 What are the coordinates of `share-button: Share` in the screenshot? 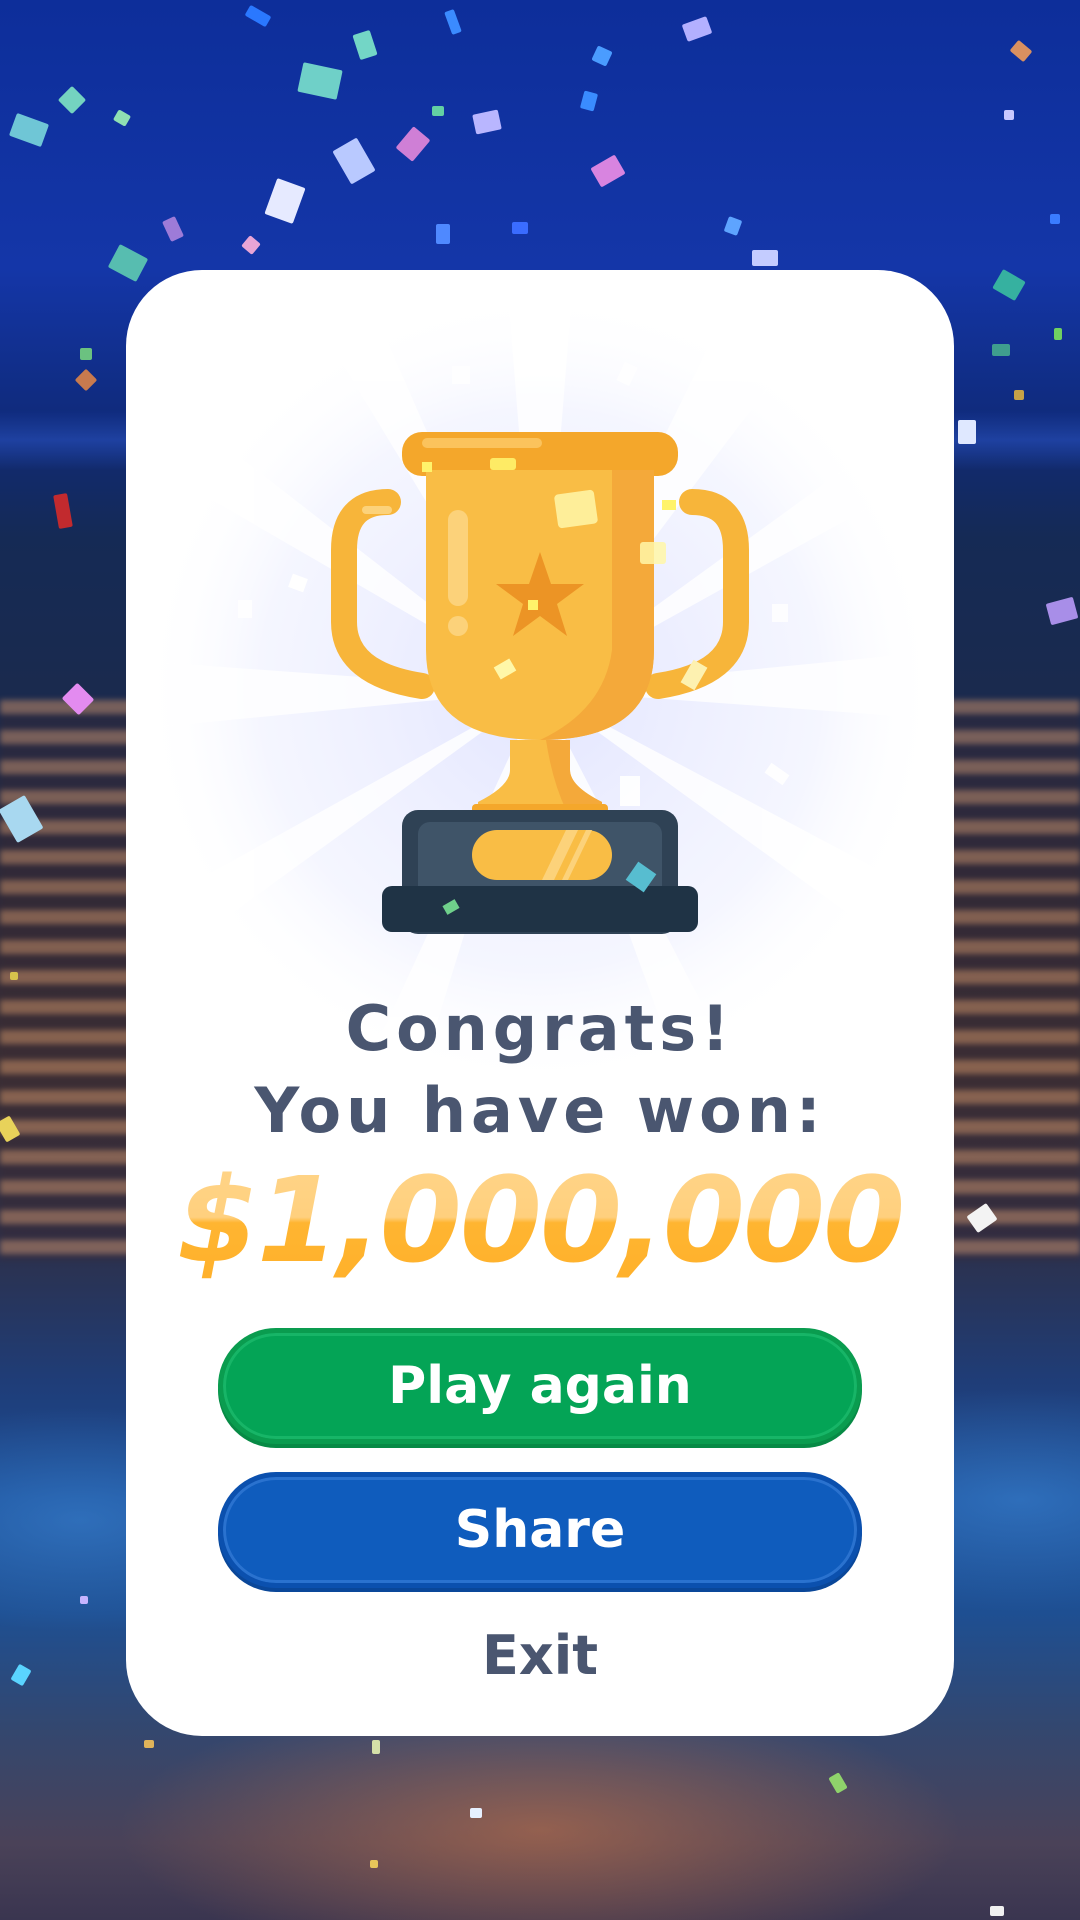 It's located at (540, 1530).